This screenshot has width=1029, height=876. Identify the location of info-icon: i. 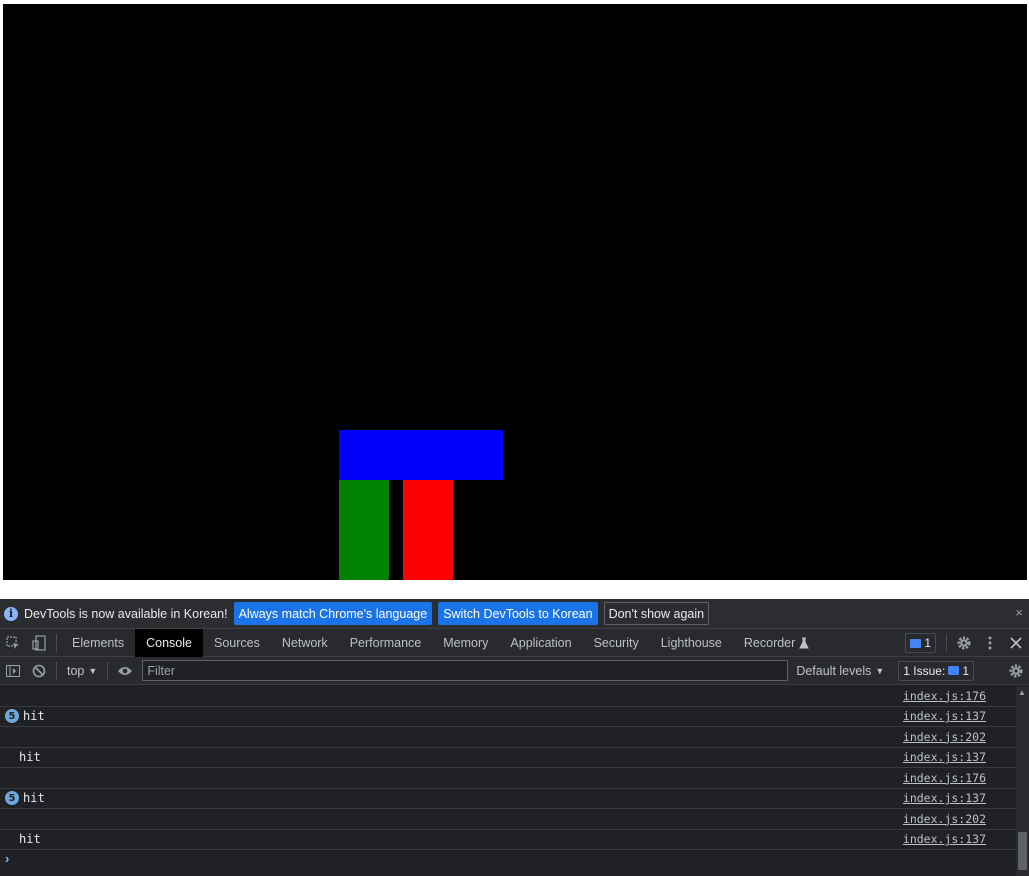
(11, 613).